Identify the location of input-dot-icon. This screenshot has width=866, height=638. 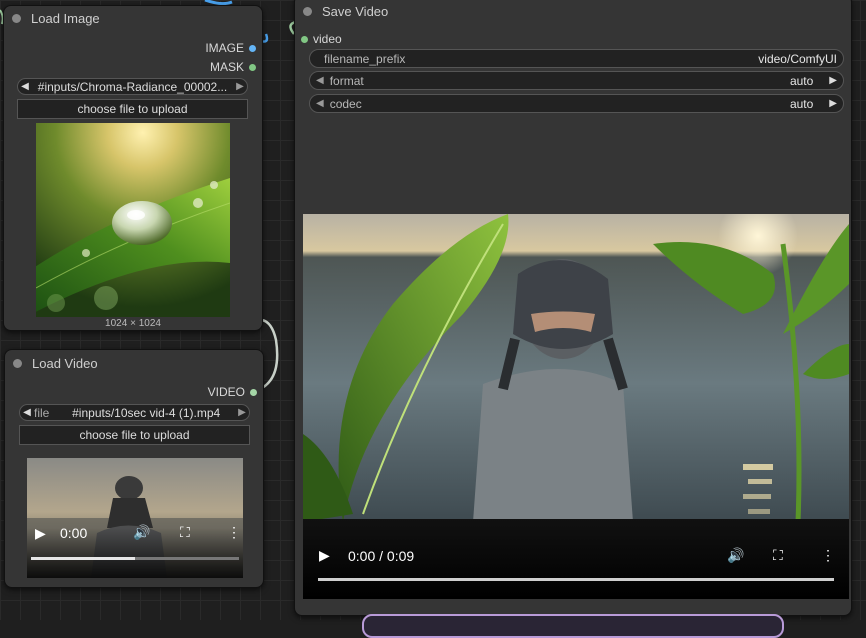
(304, 39).